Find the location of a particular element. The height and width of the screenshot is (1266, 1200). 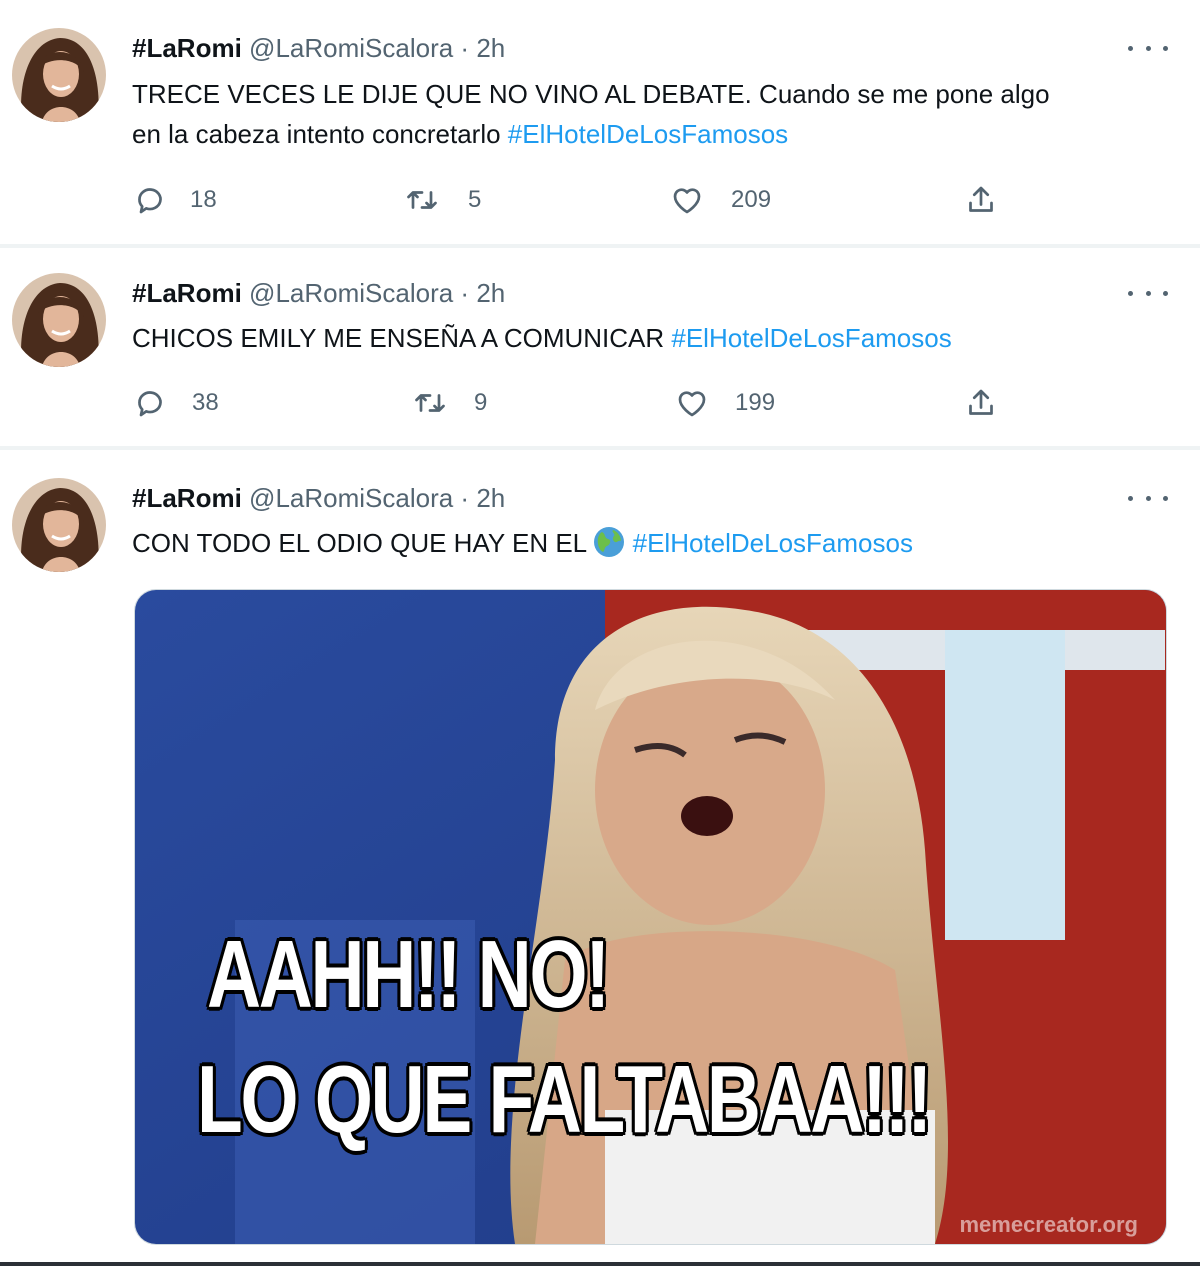

retweet-count: 5 is located at coordinates (475, 199).